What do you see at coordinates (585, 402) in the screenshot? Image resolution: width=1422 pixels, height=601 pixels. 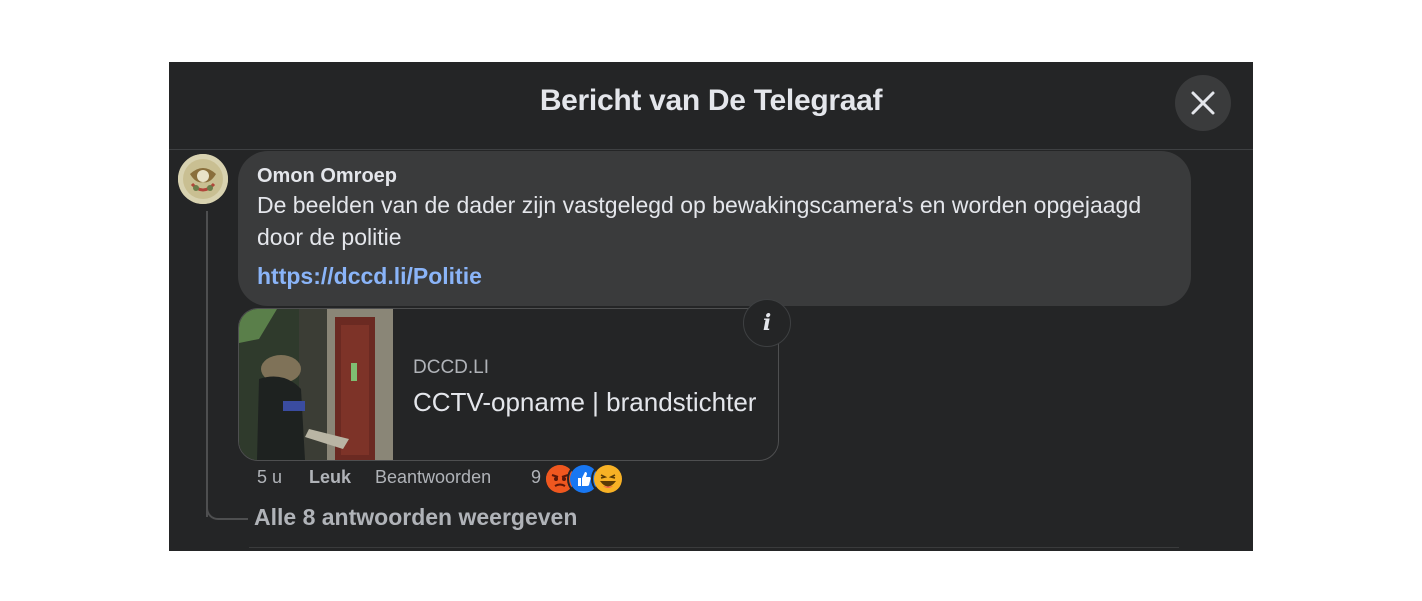 I see `link-preview-title: CCTV-opname | brandstichter` at bounding box center [585, 402].